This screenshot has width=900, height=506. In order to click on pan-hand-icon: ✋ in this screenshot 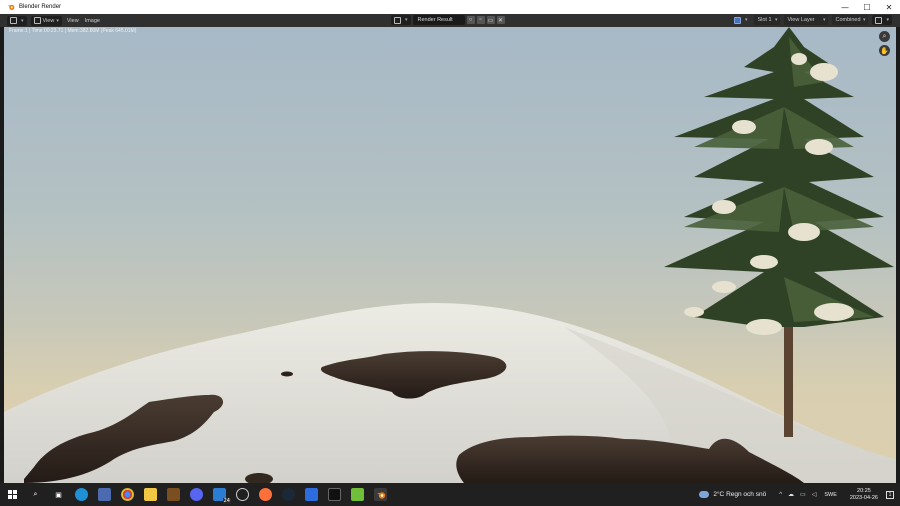, I will do `click(884, 50)`.